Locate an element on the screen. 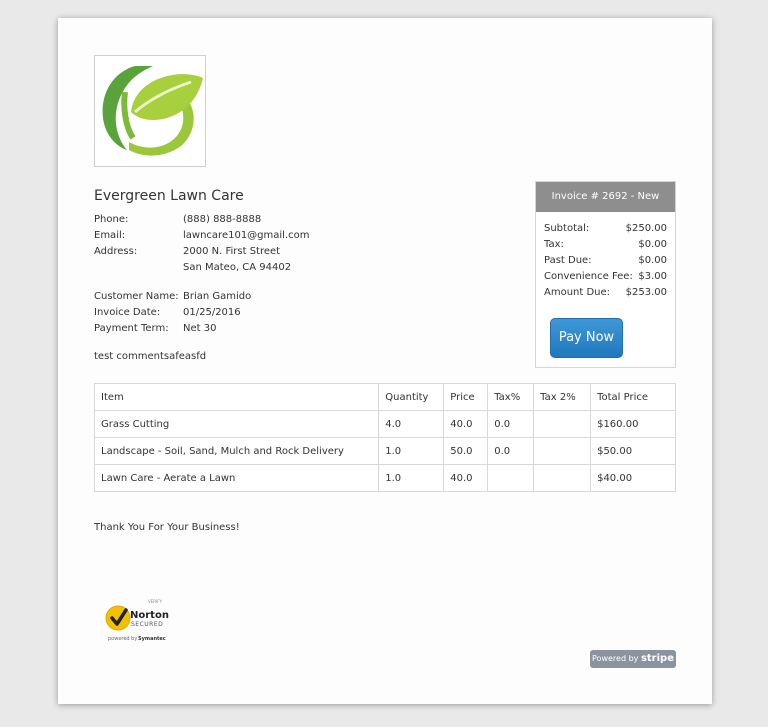 The image size is (768, 727). invoice-date-value: 01/25/2016 is located at coordinates (212, 312).